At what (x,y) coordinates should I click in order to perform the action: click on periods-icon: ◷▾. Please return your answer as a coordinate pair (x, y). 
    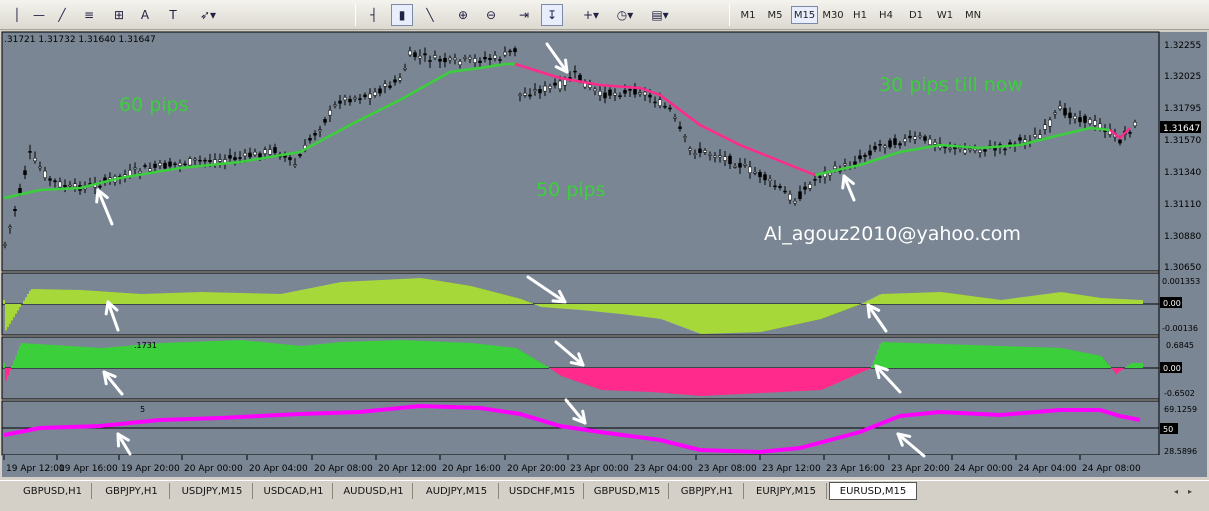
    Looking at the image, I should click on (625, 15).